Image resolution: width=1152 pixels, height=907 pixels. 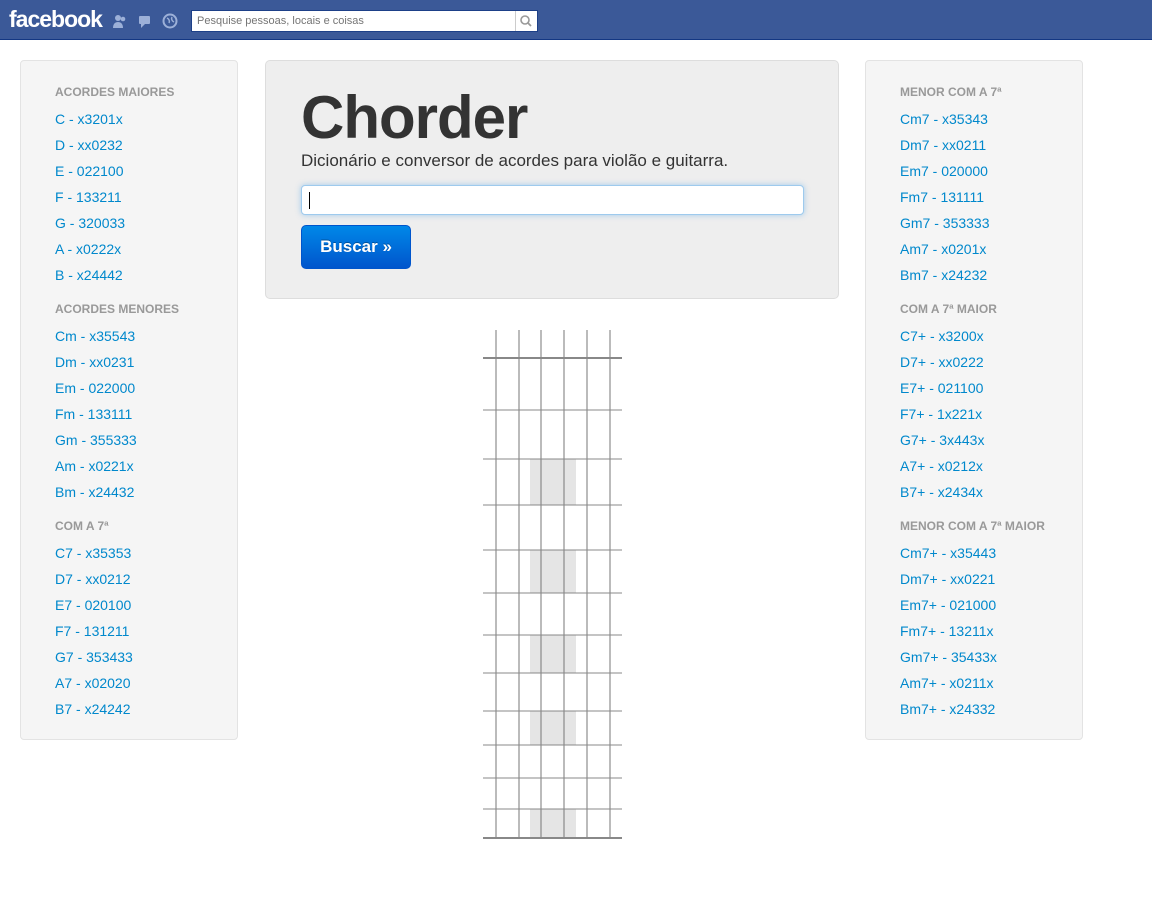 I want to click on chord-link-a7: A7 - x02020, so click(x=93, y=683).